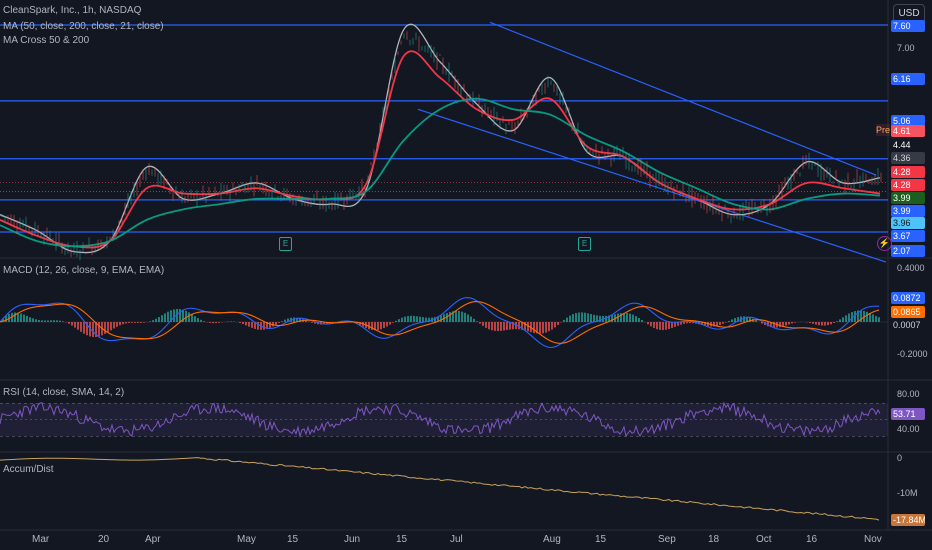 The width and height of the screenshot is (932, 550). I want to click on rsi-value-tag: 53.71, so click(908, 414).